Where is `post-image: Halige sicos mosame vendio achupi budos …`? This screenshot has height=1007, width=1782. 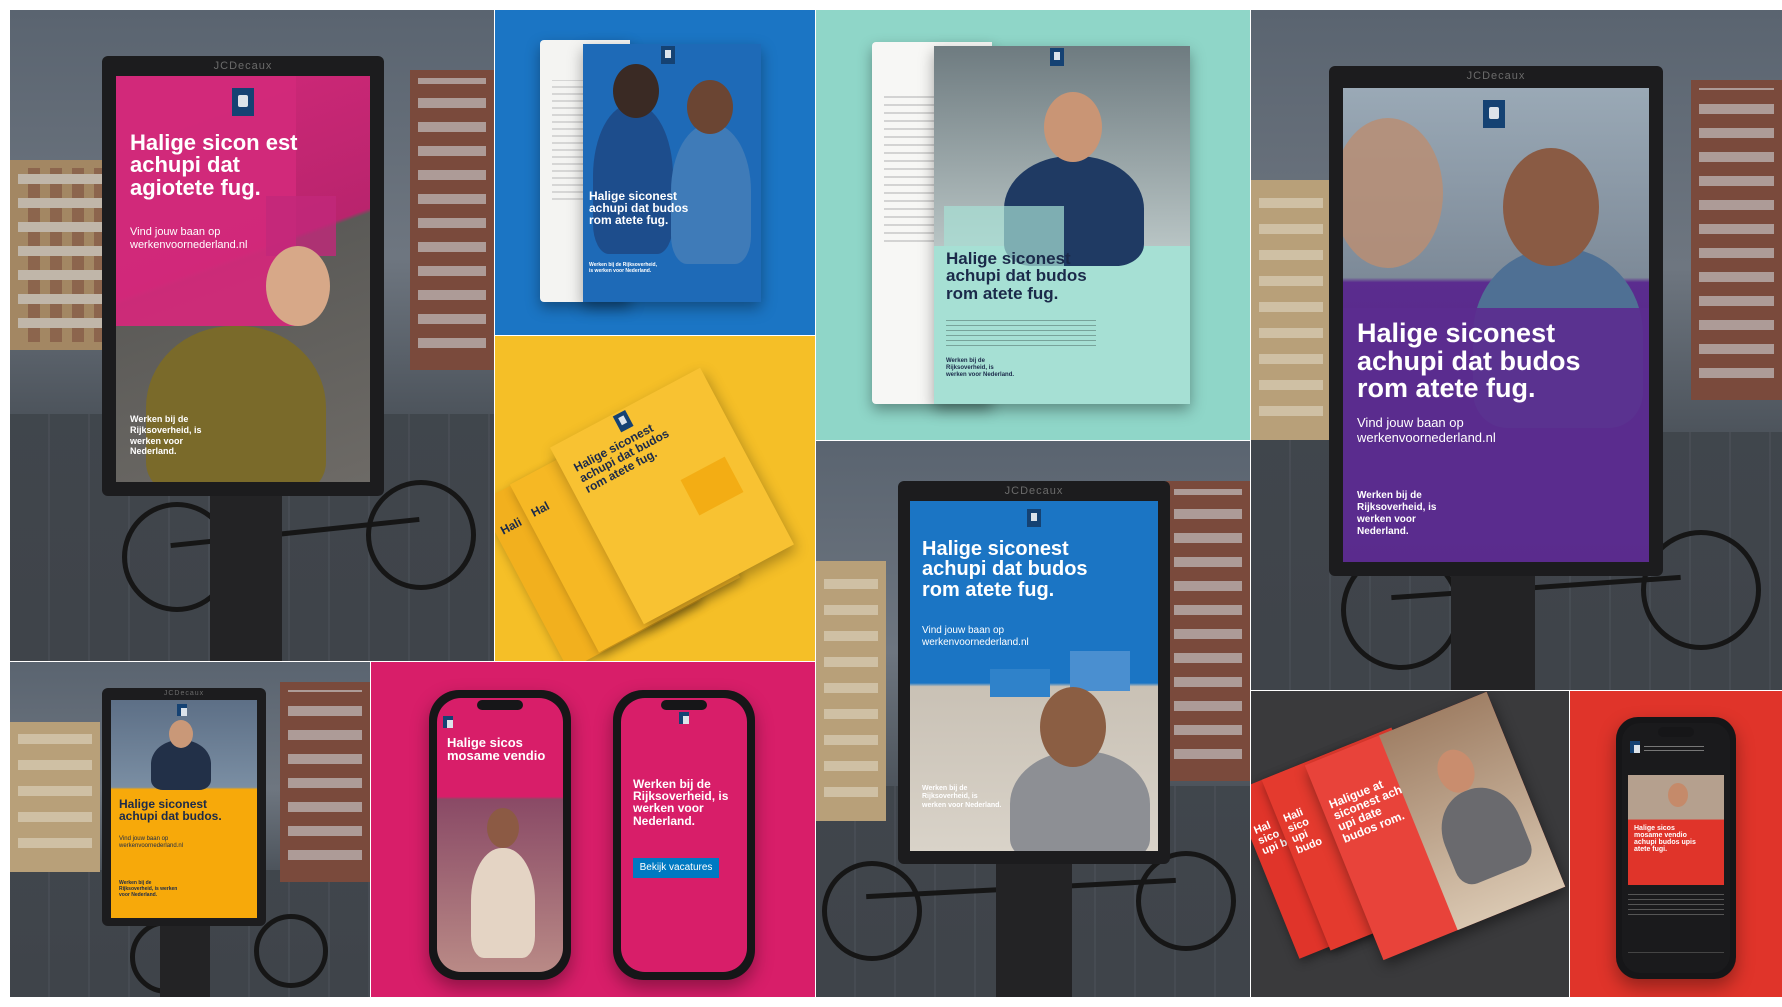
post-image: Halige sicos mosame vendio achupi budos … is located at coordinates (1676, 830).